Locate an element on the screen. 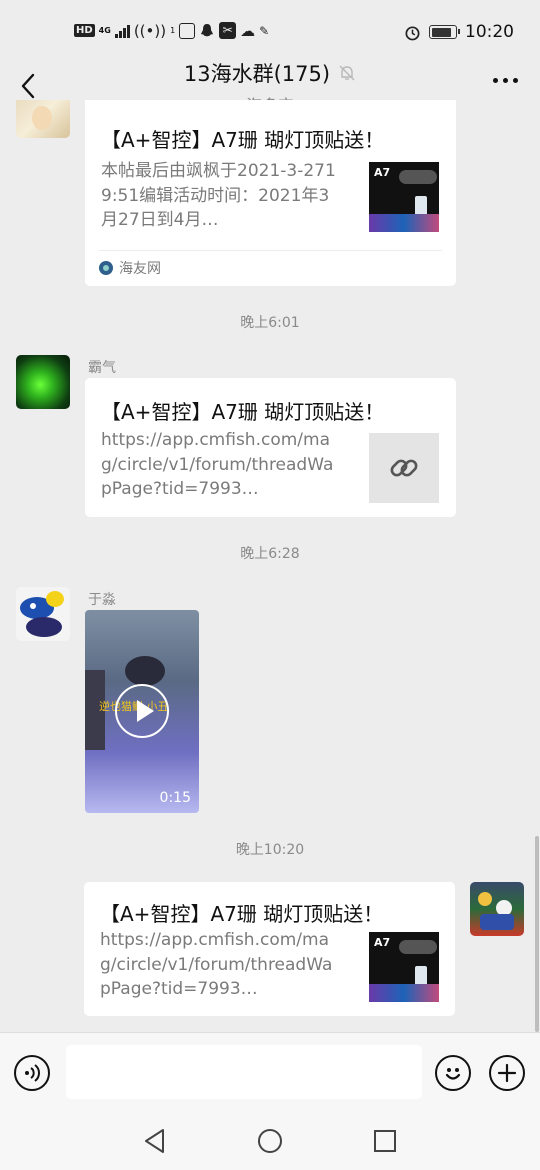 The image size is (540, 1170). plus-button is located at coordinates (507, 1073).